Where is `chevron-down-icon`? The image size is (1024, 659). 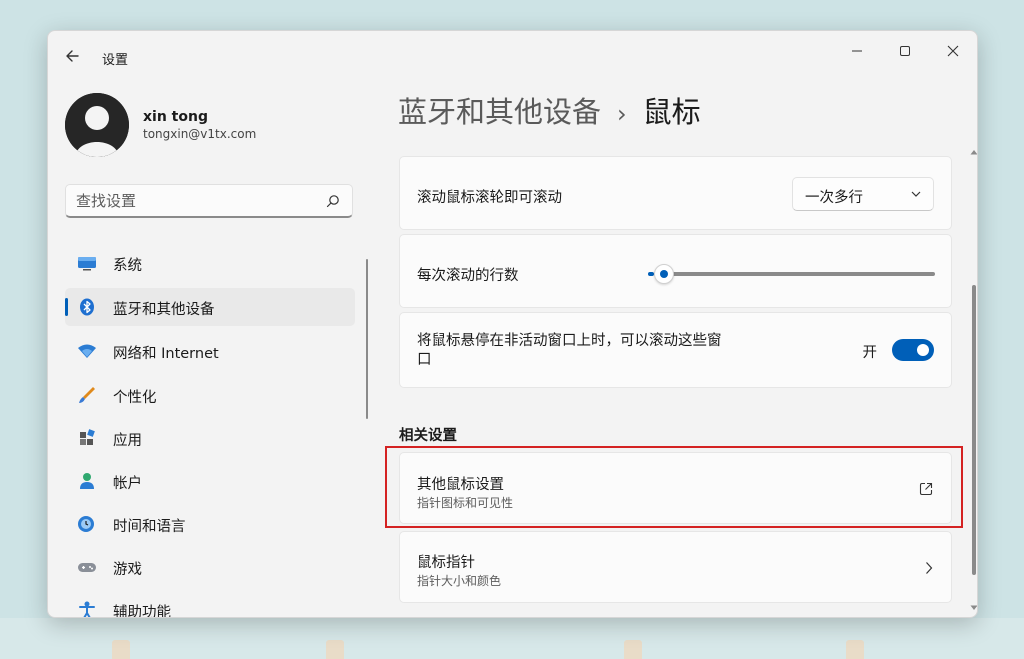 chevron-down-icon is located at coordinates (916, 194).